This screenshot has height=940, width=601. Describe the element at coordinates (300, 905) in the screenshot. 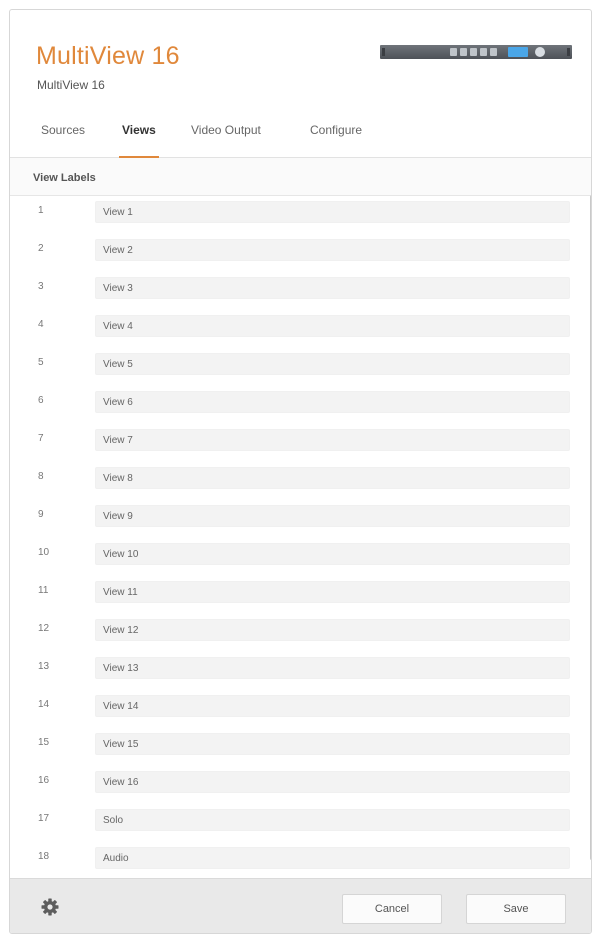

I see `footer-bar: Cancel Save` at that location.